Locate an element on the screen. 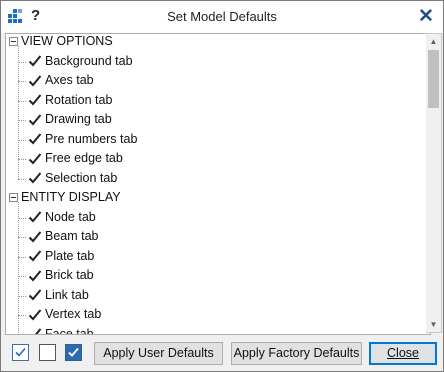  filled-check-icon is located at coordinates (73, 352).